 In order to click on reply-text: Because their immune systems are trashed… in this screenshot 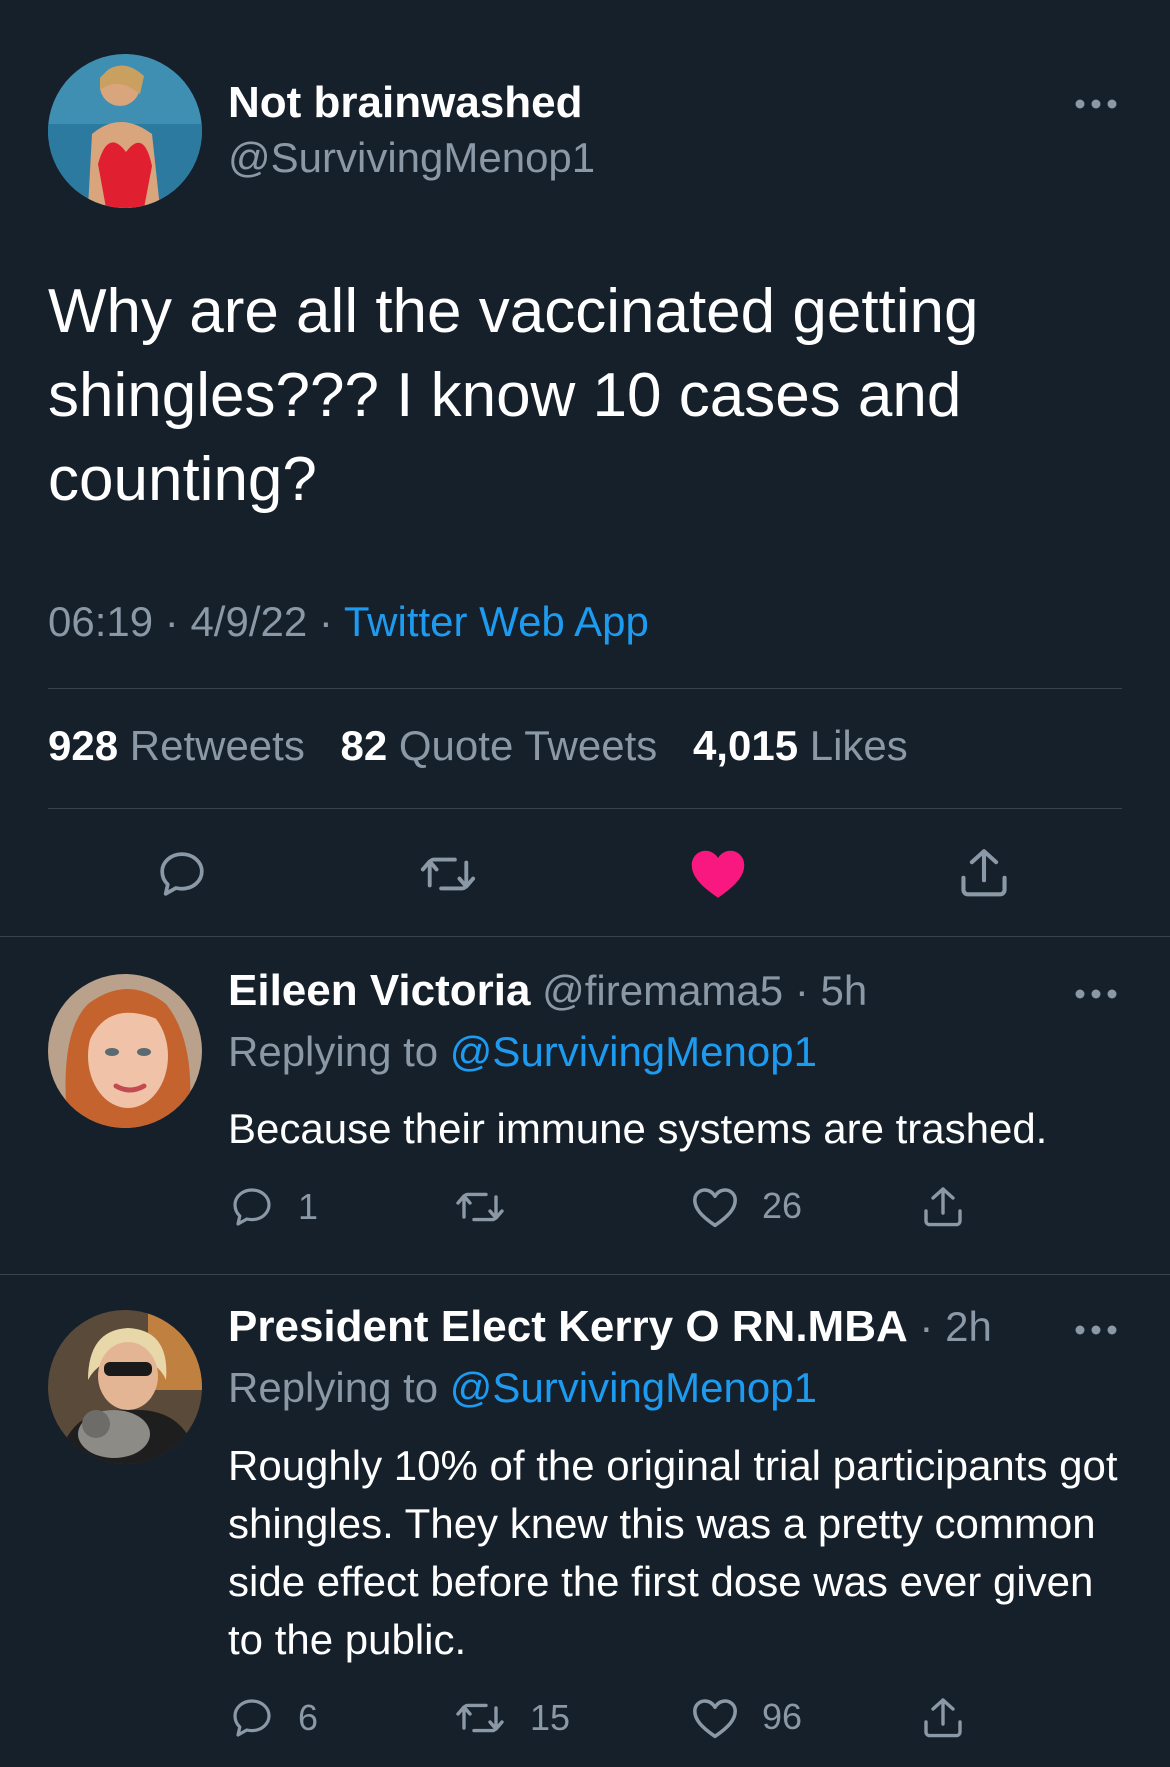, I will do `click(638, 1128)`.